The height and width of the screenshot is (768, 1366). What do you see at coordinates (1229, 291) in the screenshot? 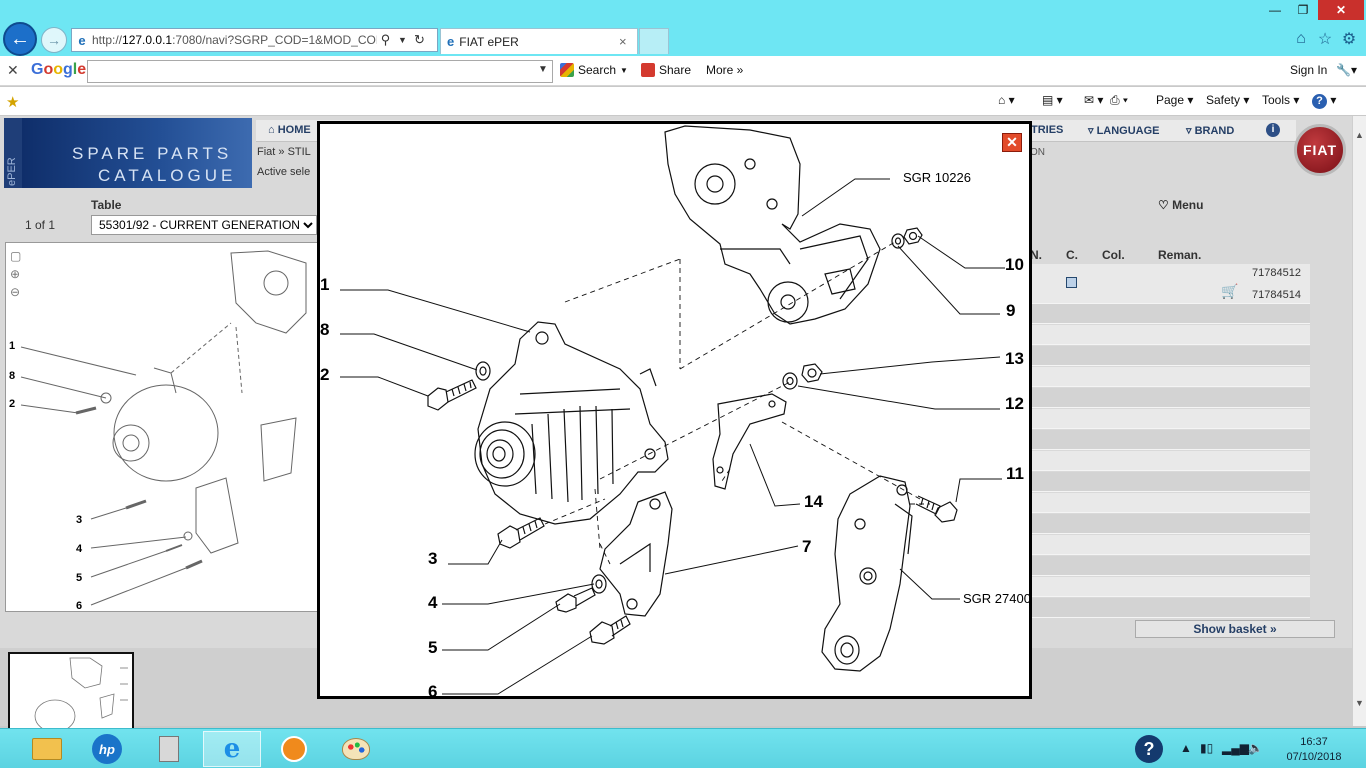
I see `add-to-cart-icon: 🛒` at bounding box center [1229, 291].